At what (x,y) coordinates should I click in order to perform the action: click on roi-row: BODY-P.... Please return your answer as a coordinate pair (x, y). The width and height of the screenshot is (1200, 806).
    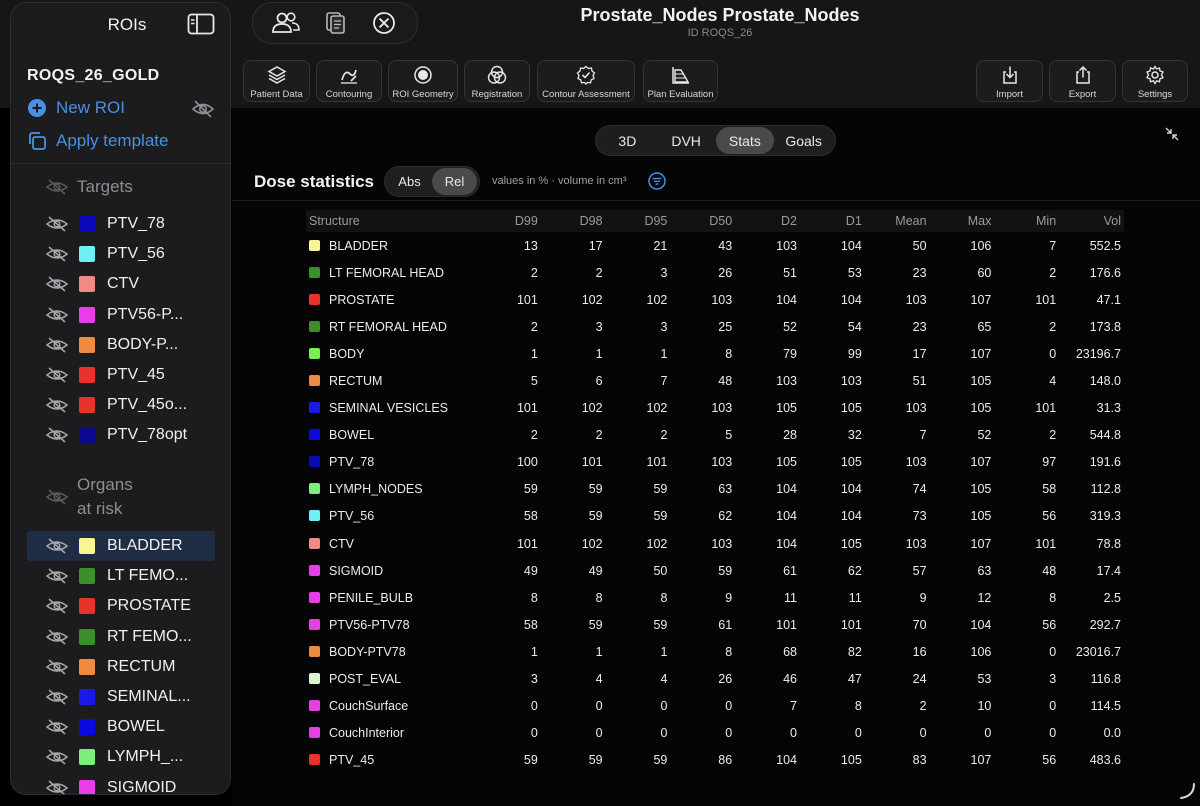
    Looking at the image, I should click on (121, 345).